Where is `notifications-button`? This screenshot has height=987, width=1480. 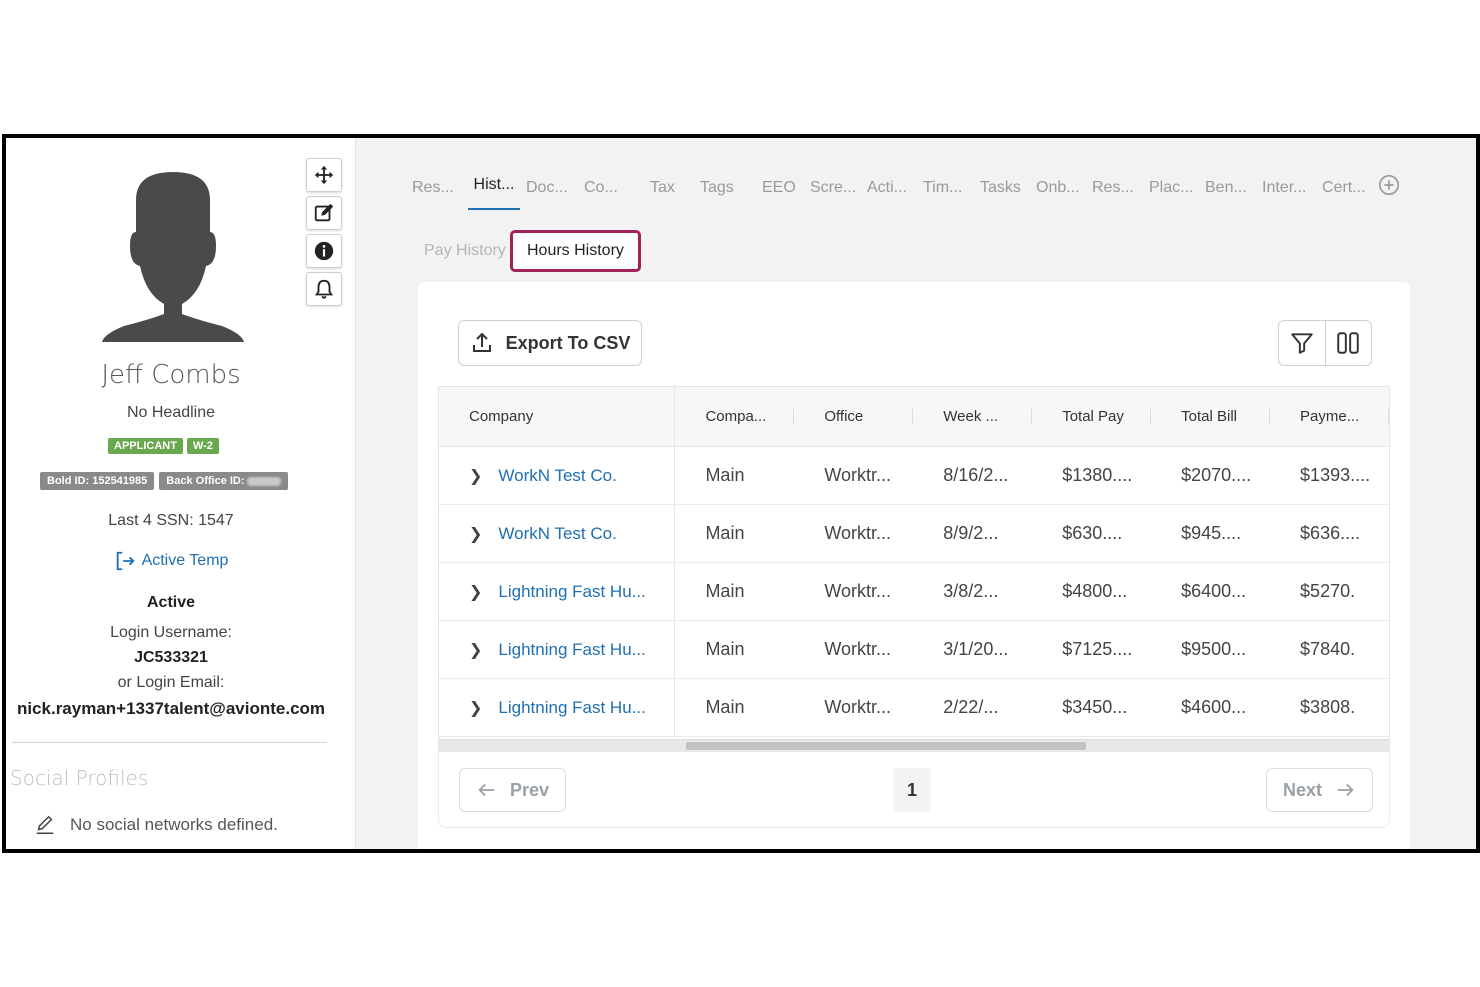
notifications-button is located at coordinates (324, 289).